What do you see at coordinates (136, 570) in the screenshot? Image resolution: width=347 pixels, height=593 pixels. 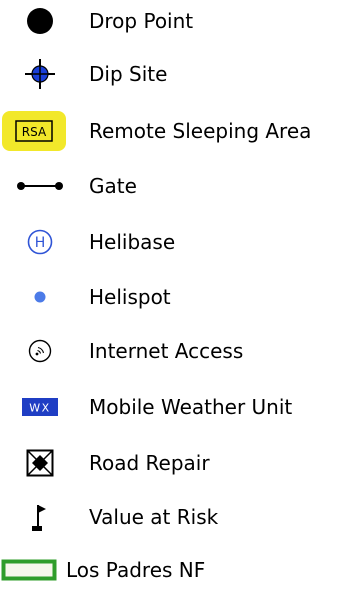 I see `legend-label: Los Padres NF` at bounding box center [136, 570].